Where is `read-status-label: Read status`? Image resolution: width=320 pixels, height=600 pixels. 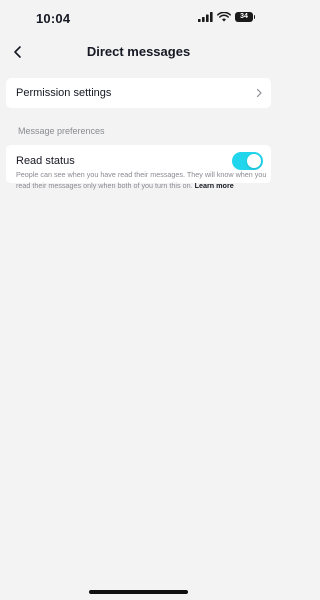 read-status-label: Read status is located at coordinates (45, 161).